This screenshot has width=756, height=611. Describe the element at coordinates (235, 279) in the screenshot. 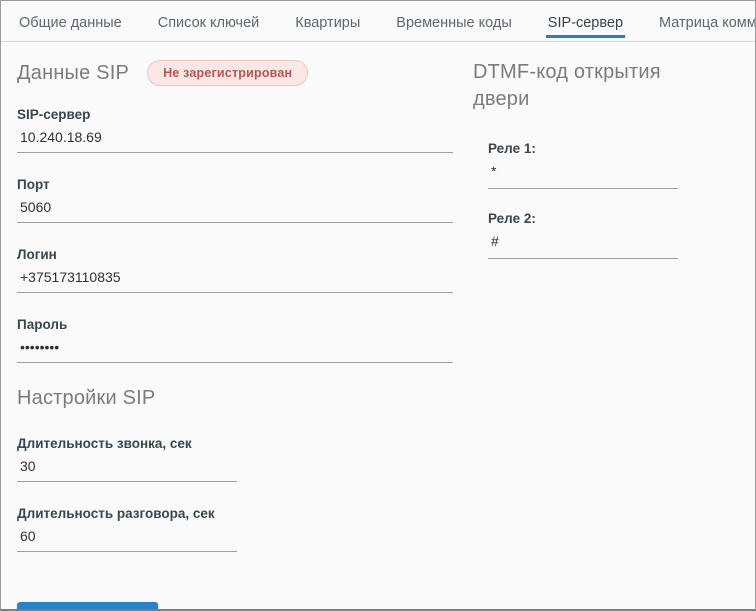

I see `login-input` at that location.